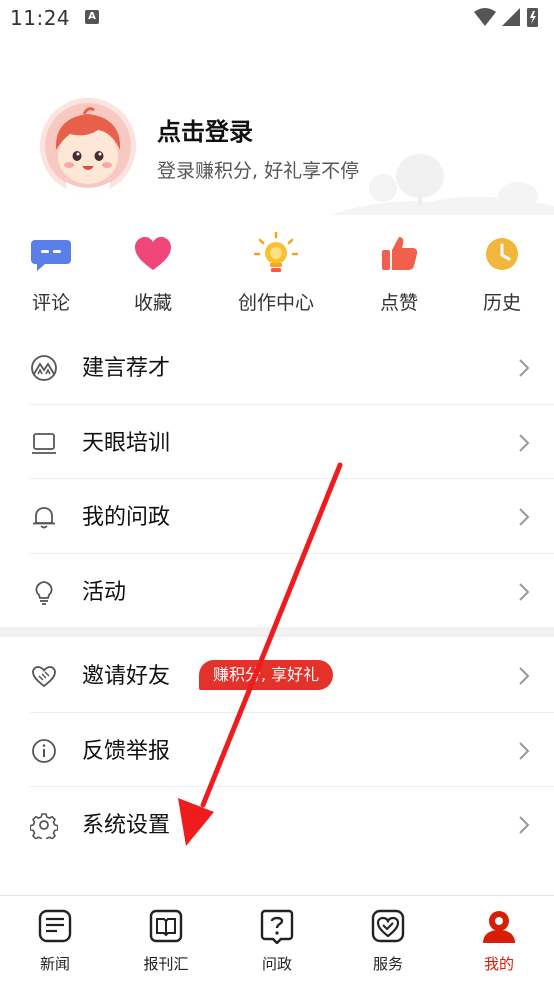 The height and width of the screenshot is (984, 554). I want to click on profile-header: 点击登录 登录赚积分, 好礼享不停, so click(277, 152).